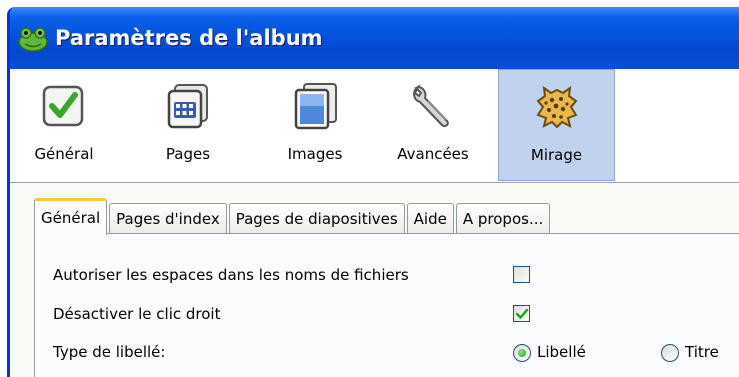 Image resolution: width=739 pixels, height=377 pixels. I want to click on tab-label: Pages d'index, so click(168, 219).